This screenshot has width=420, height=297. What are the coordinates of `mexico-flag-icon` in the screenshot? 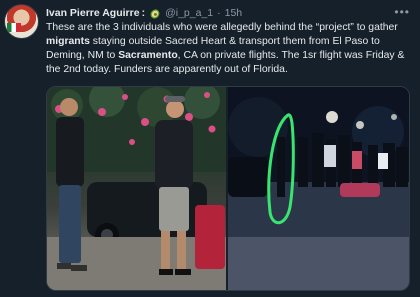 It's located at (14, 27).